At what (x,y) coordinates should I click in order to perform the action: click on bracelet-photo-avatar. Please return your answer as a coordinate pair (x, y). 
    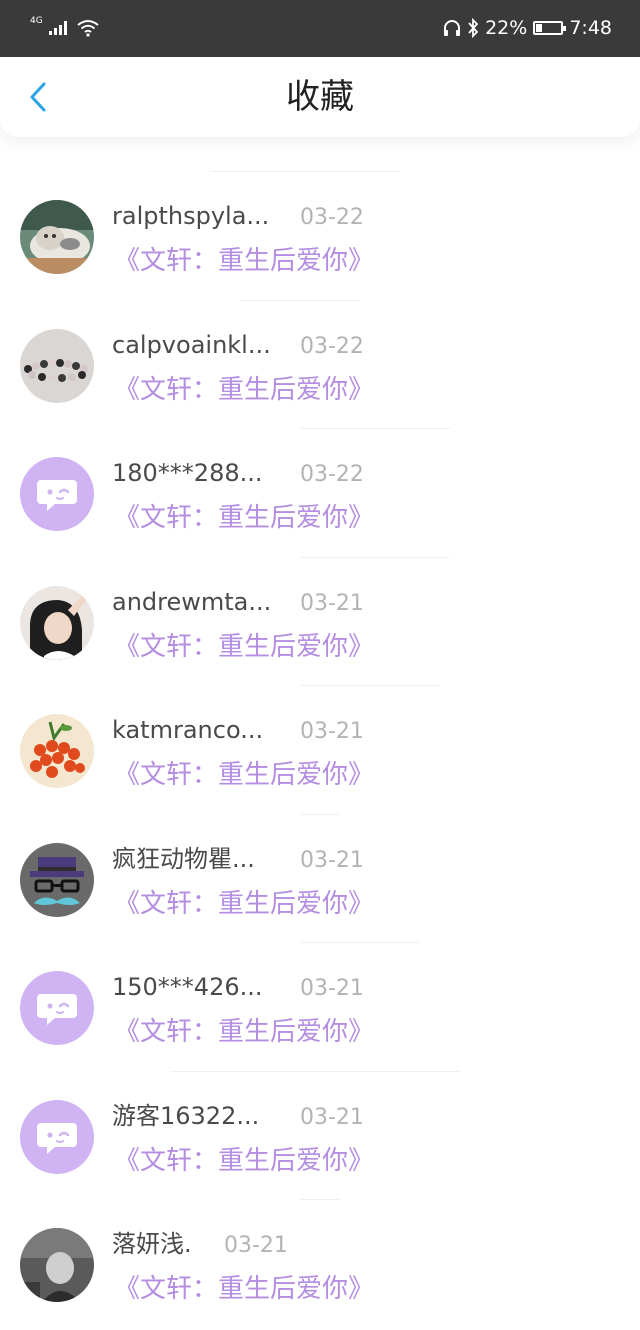
    Looking at the image, I should click on (57, 365).